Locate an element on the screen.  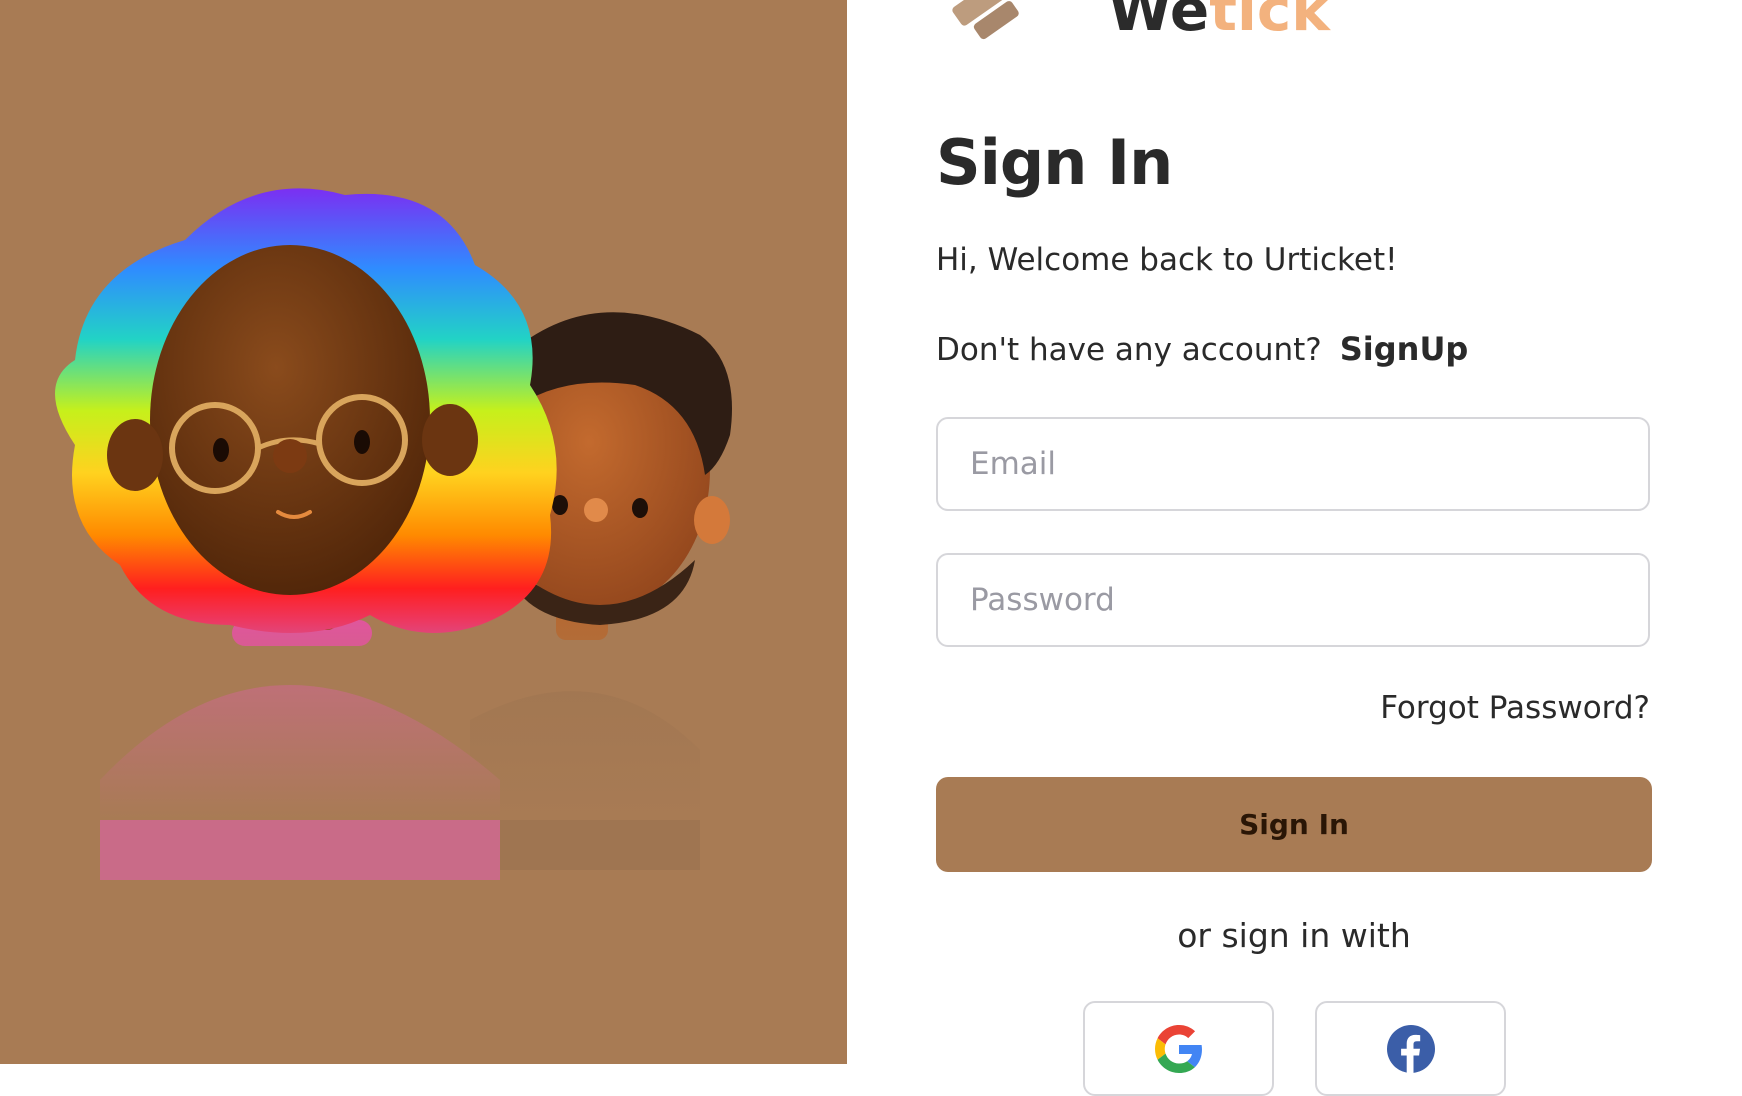
brand-name: Wetick is located at coordinates (1219, 19).